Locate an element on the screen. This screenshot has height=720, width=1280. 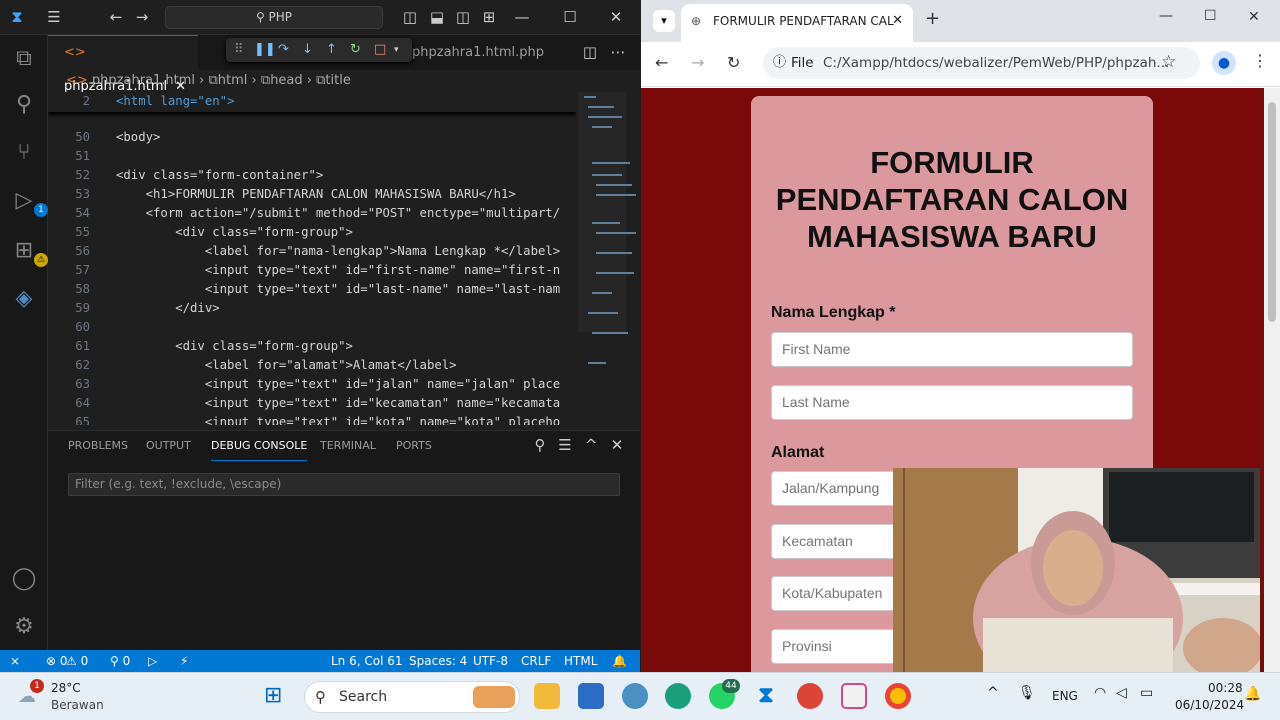
split-editor-icon: ◫ is located at coordinates (590, 52).